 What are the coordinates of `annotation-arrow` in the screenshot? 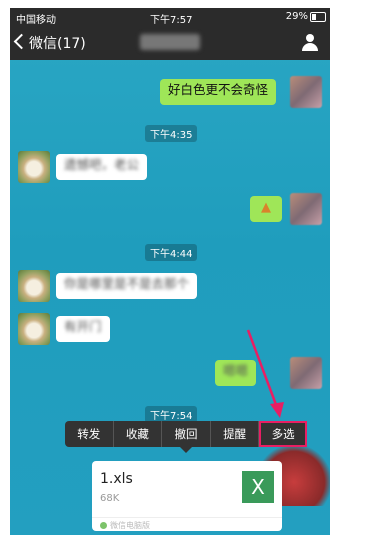 It's located at (265, 373).